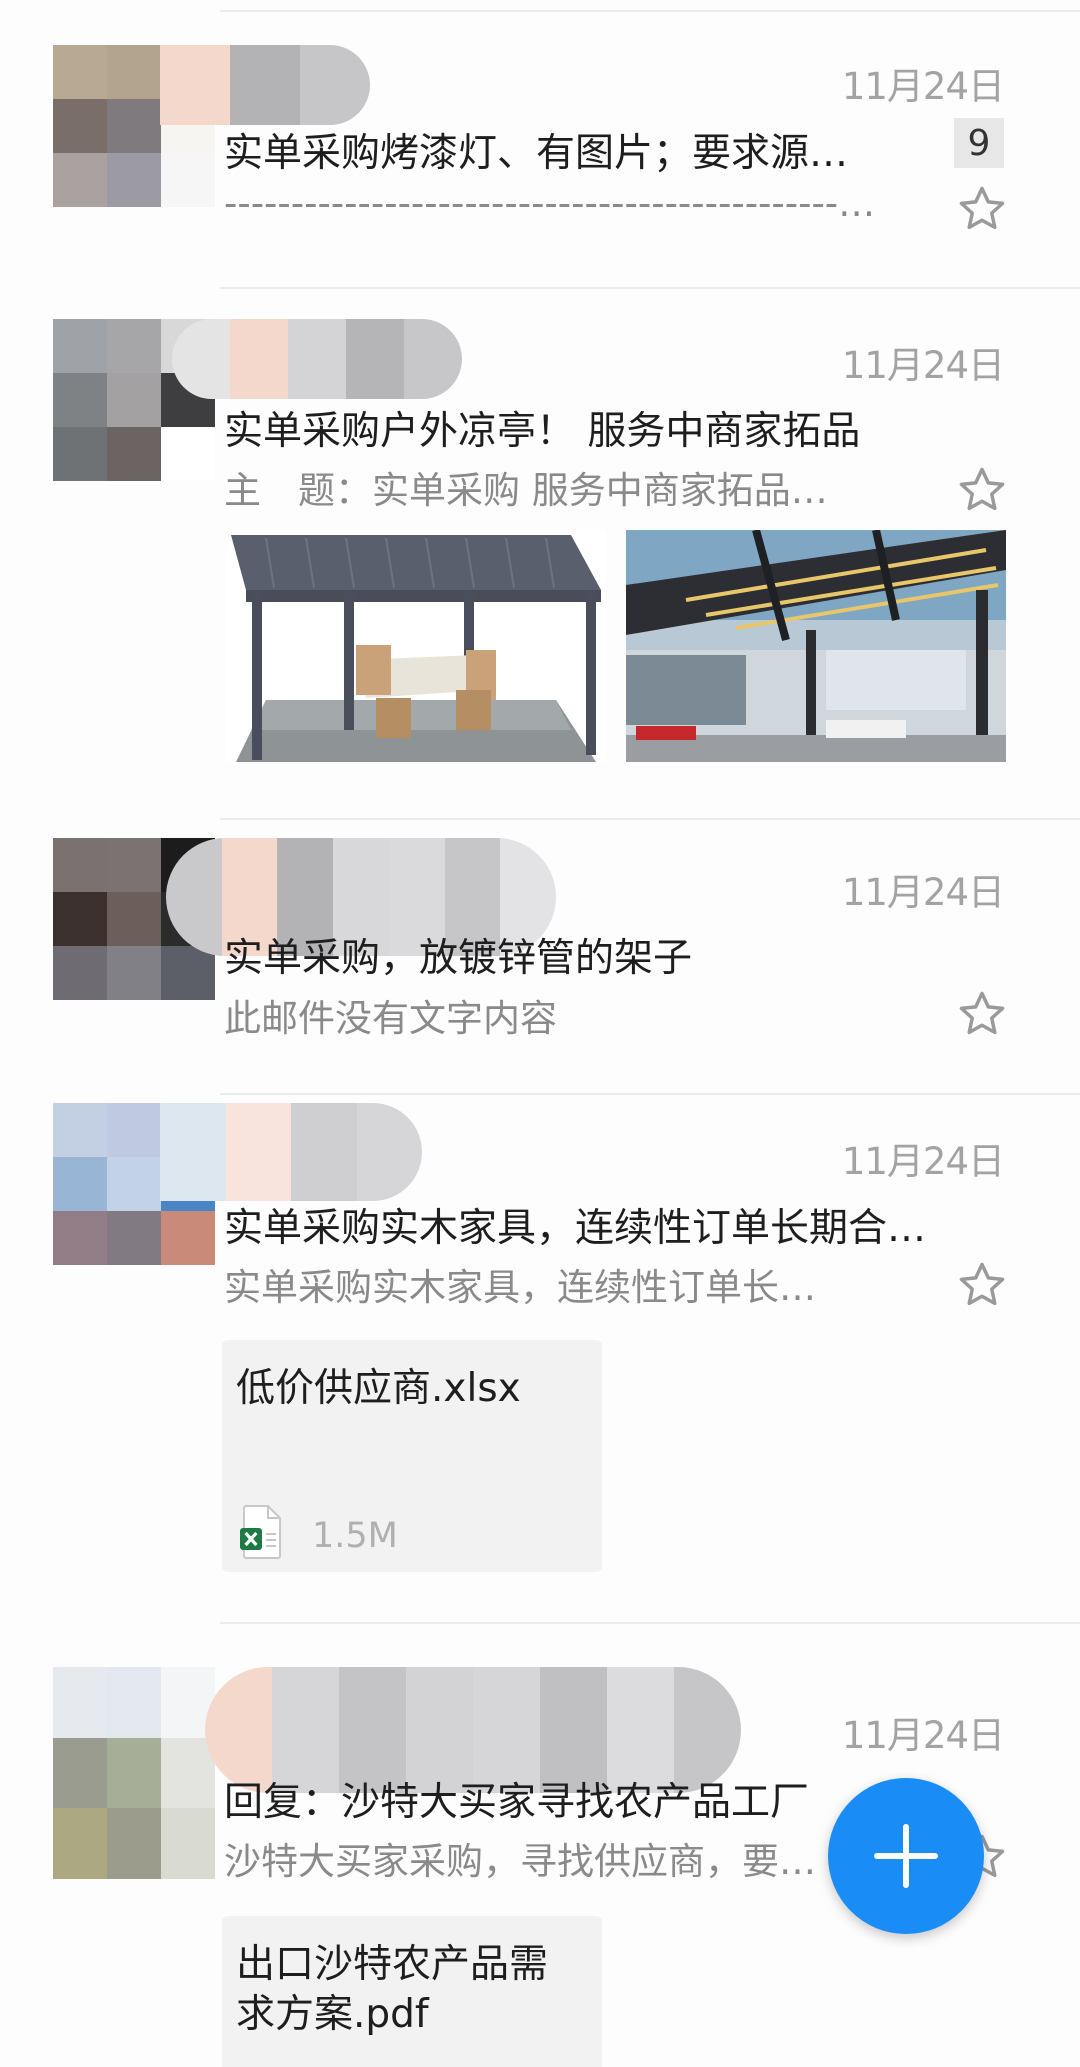 The image size is (1080, 2067). I want to click on pergola-outdoor-image, so click(816, 646).